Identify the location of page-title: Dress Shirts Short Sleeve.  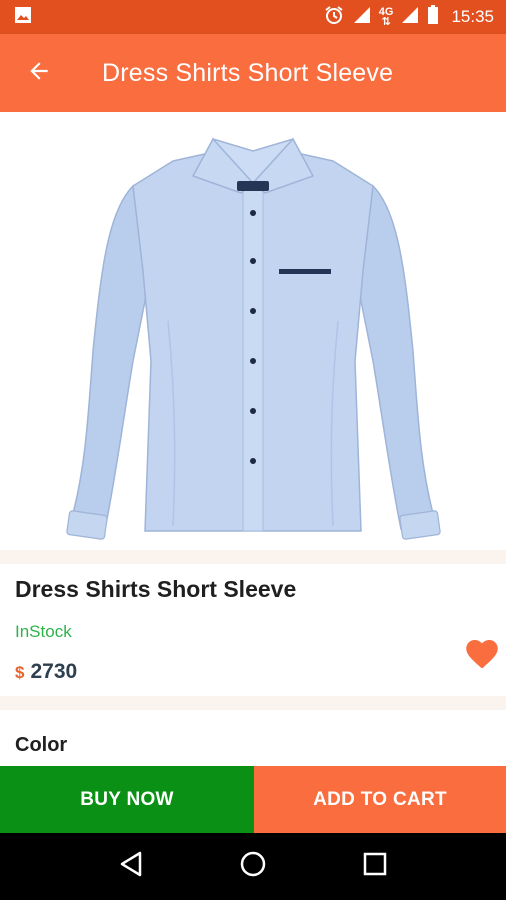
(248, 72).